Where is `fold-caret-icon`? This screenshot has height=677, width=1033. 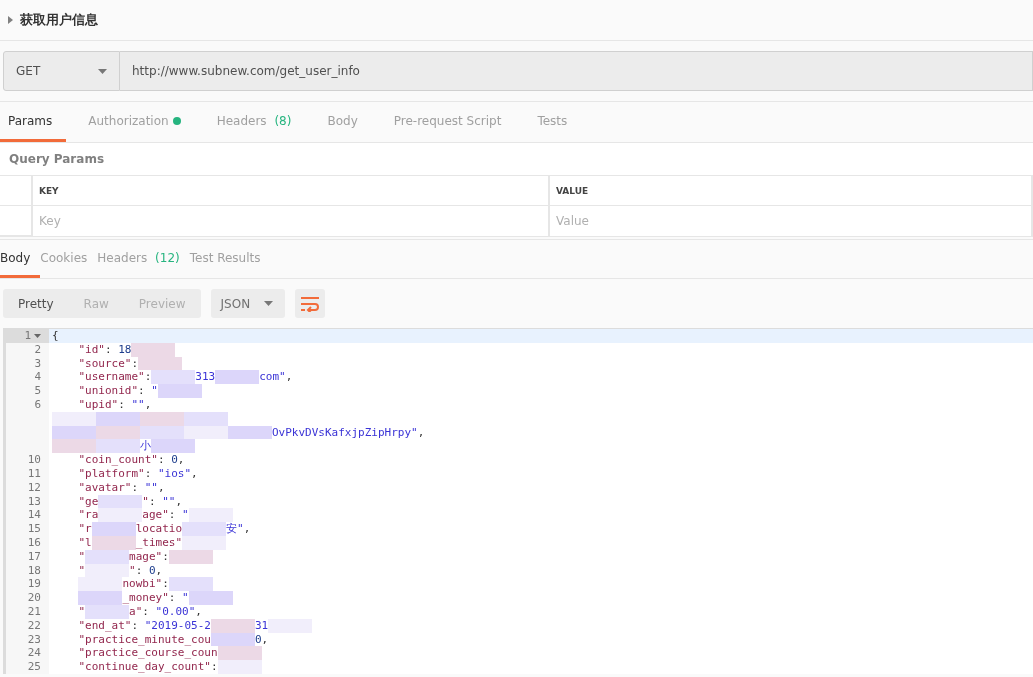 fold-caret-icon is located at coordinates (37, 335).